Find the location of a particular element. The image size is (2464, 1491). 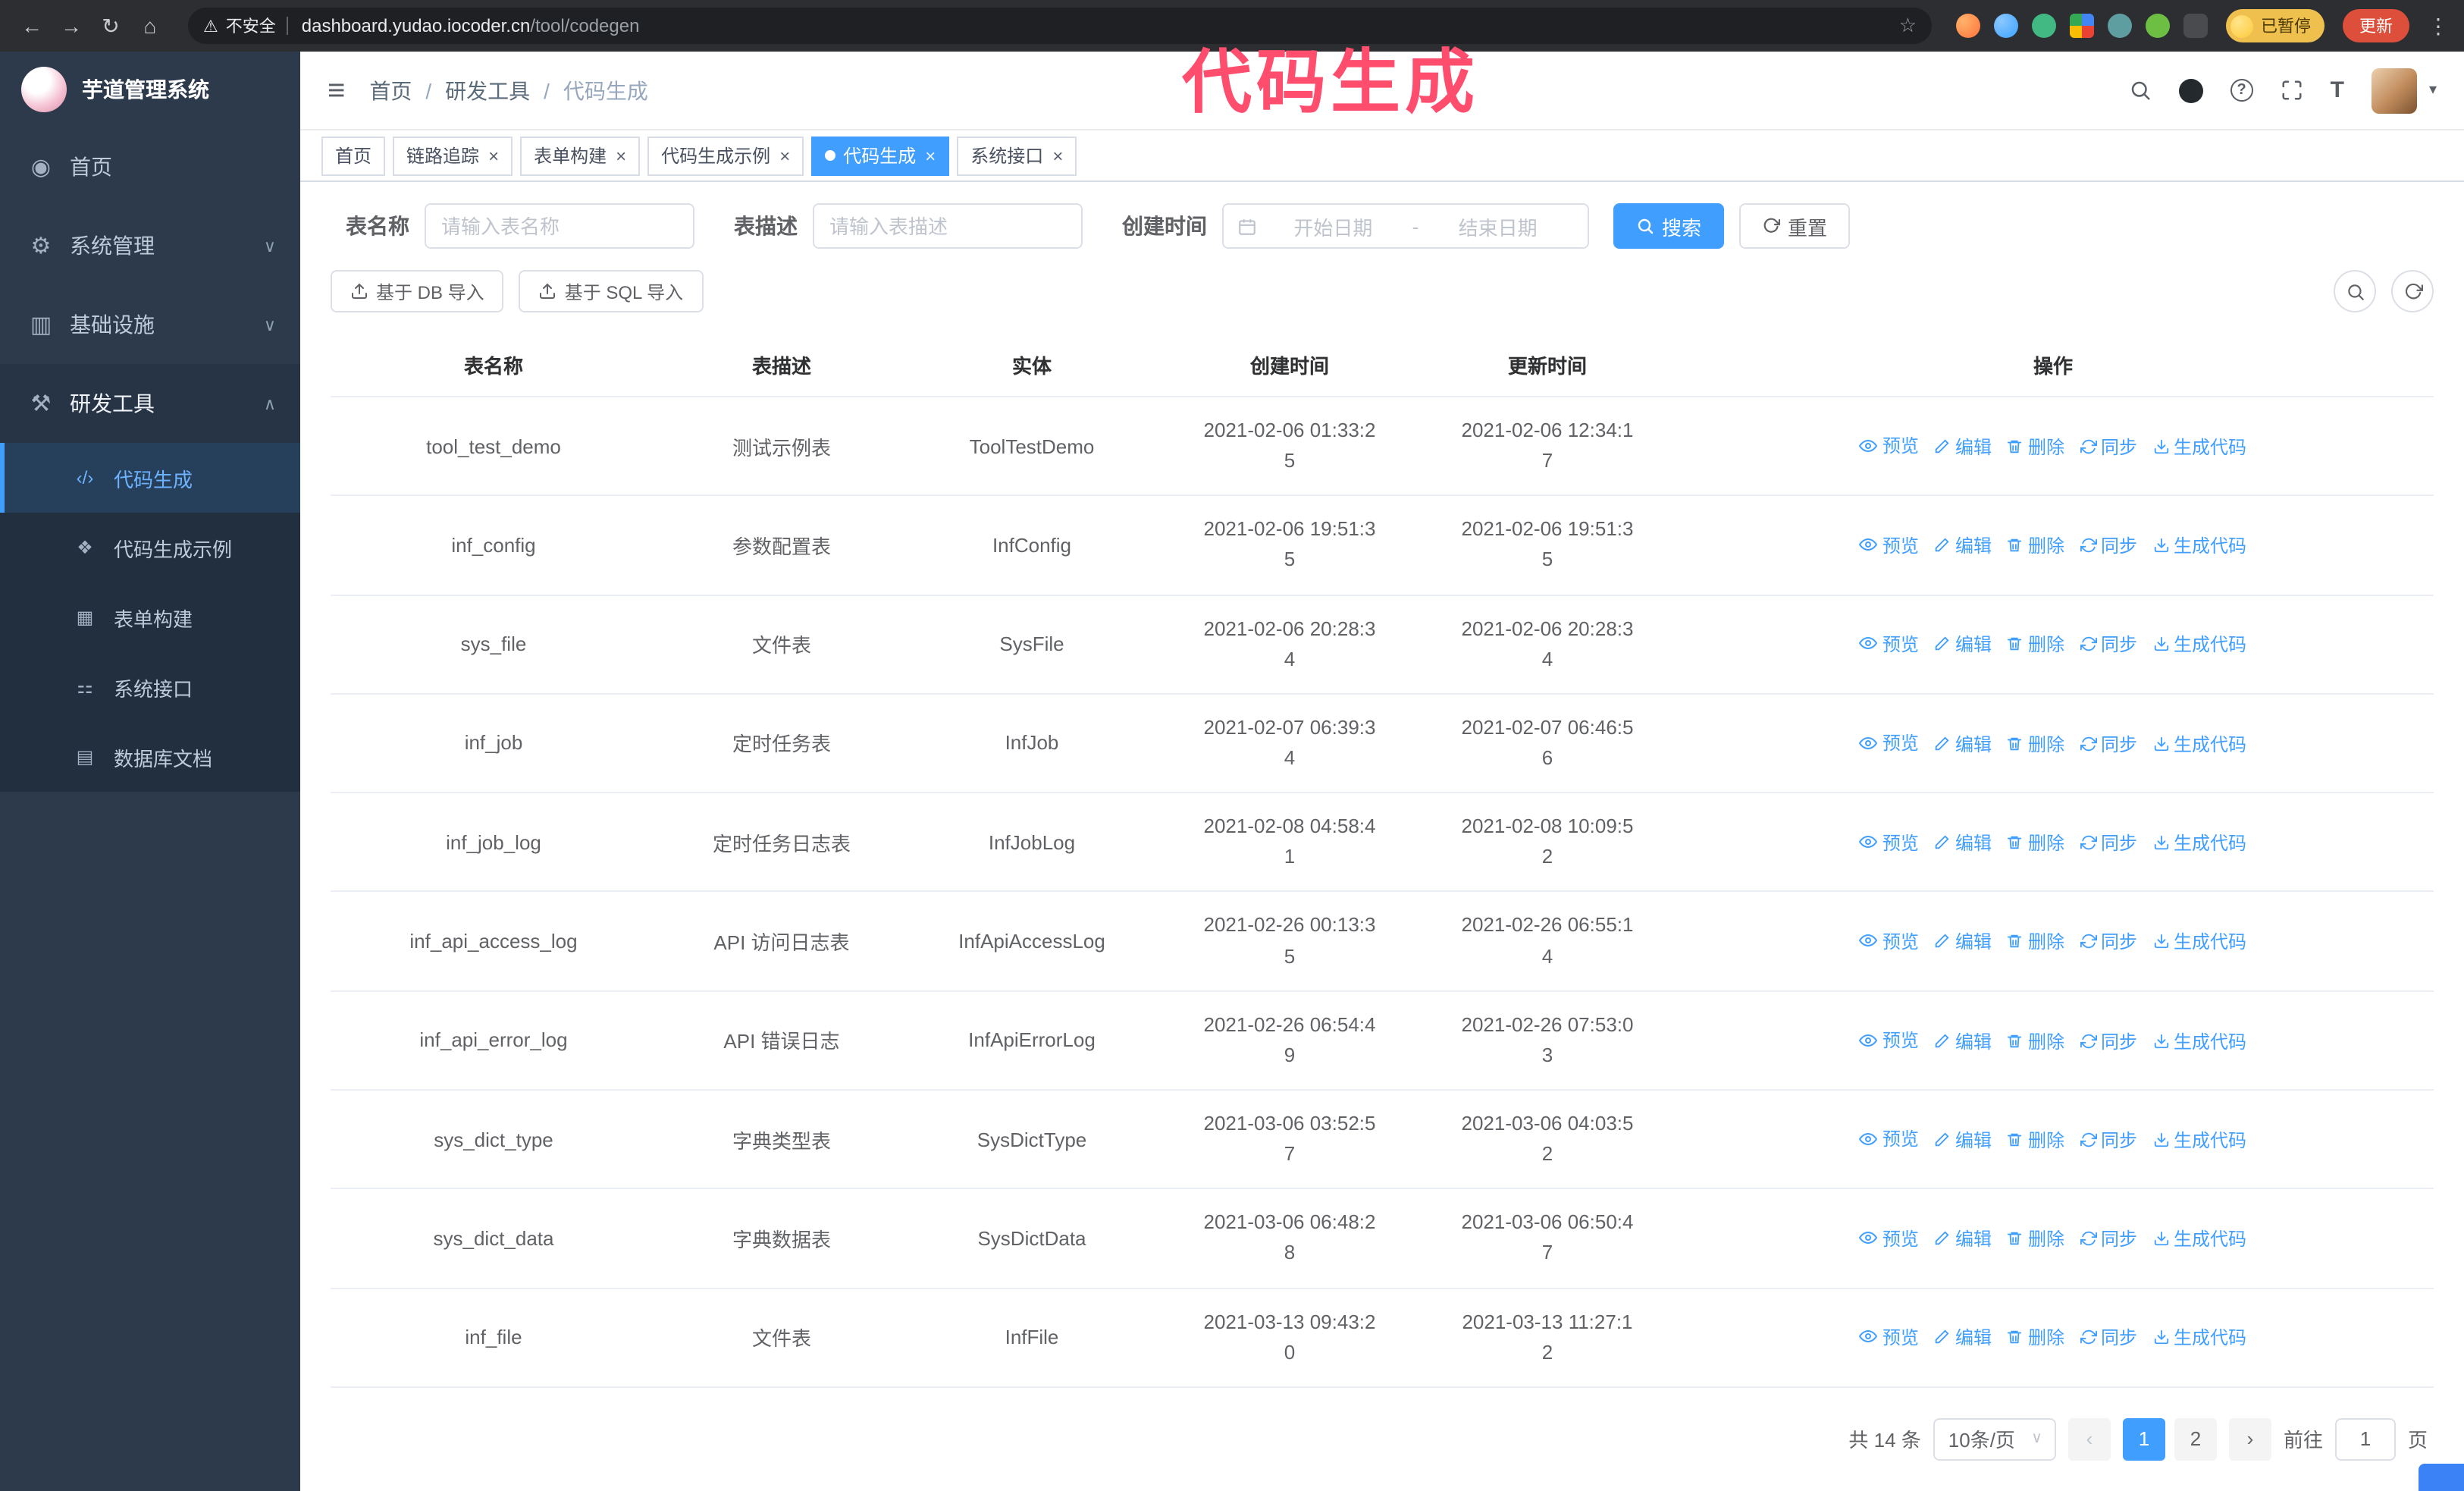

help-icon: ? is located at coordinates (2241, 90).